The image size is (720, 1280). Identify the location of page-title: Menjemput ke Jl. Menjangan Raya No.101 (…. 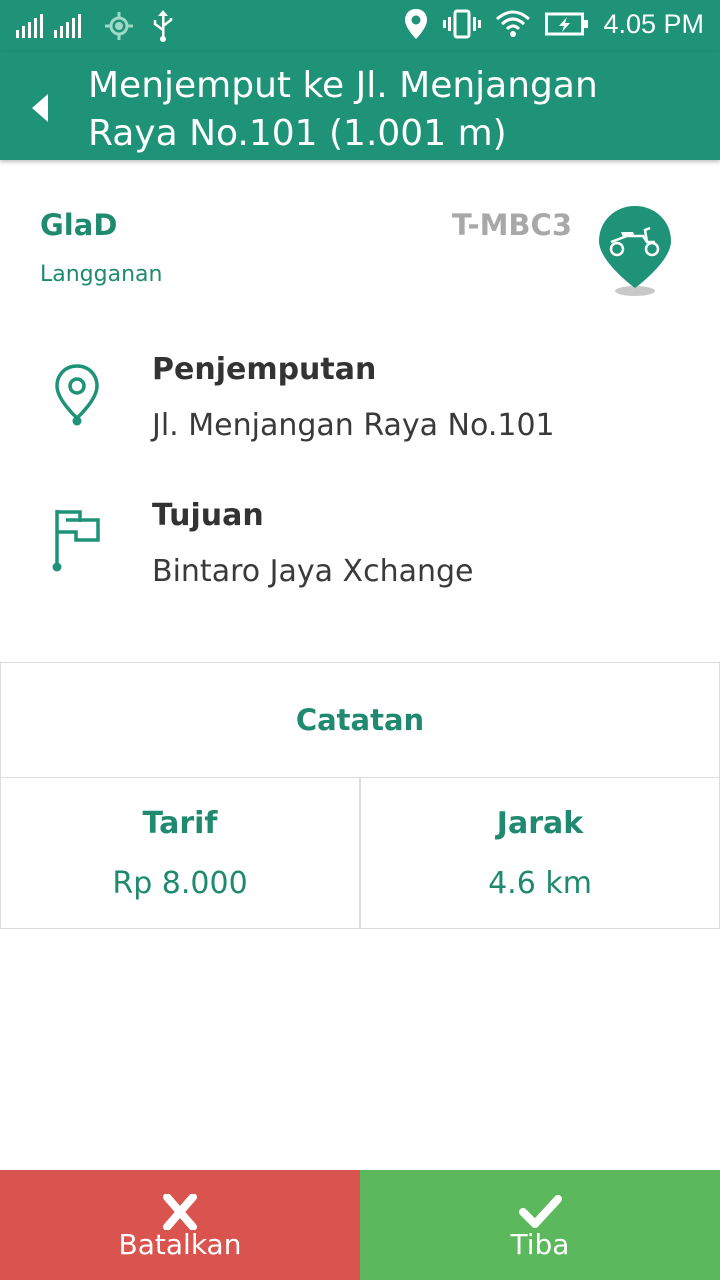
(343, 109).